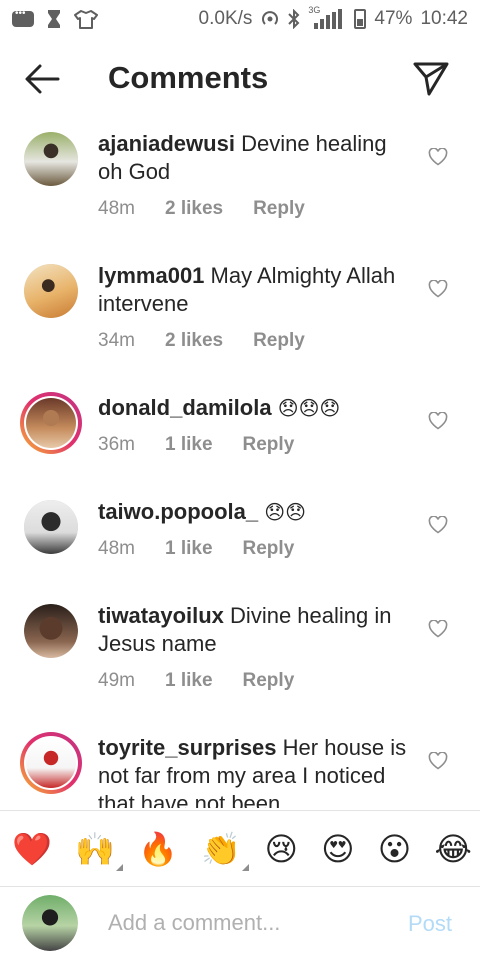 The image size is (480, 960). I want to click on bluetooth-icon, so click(294, 19).